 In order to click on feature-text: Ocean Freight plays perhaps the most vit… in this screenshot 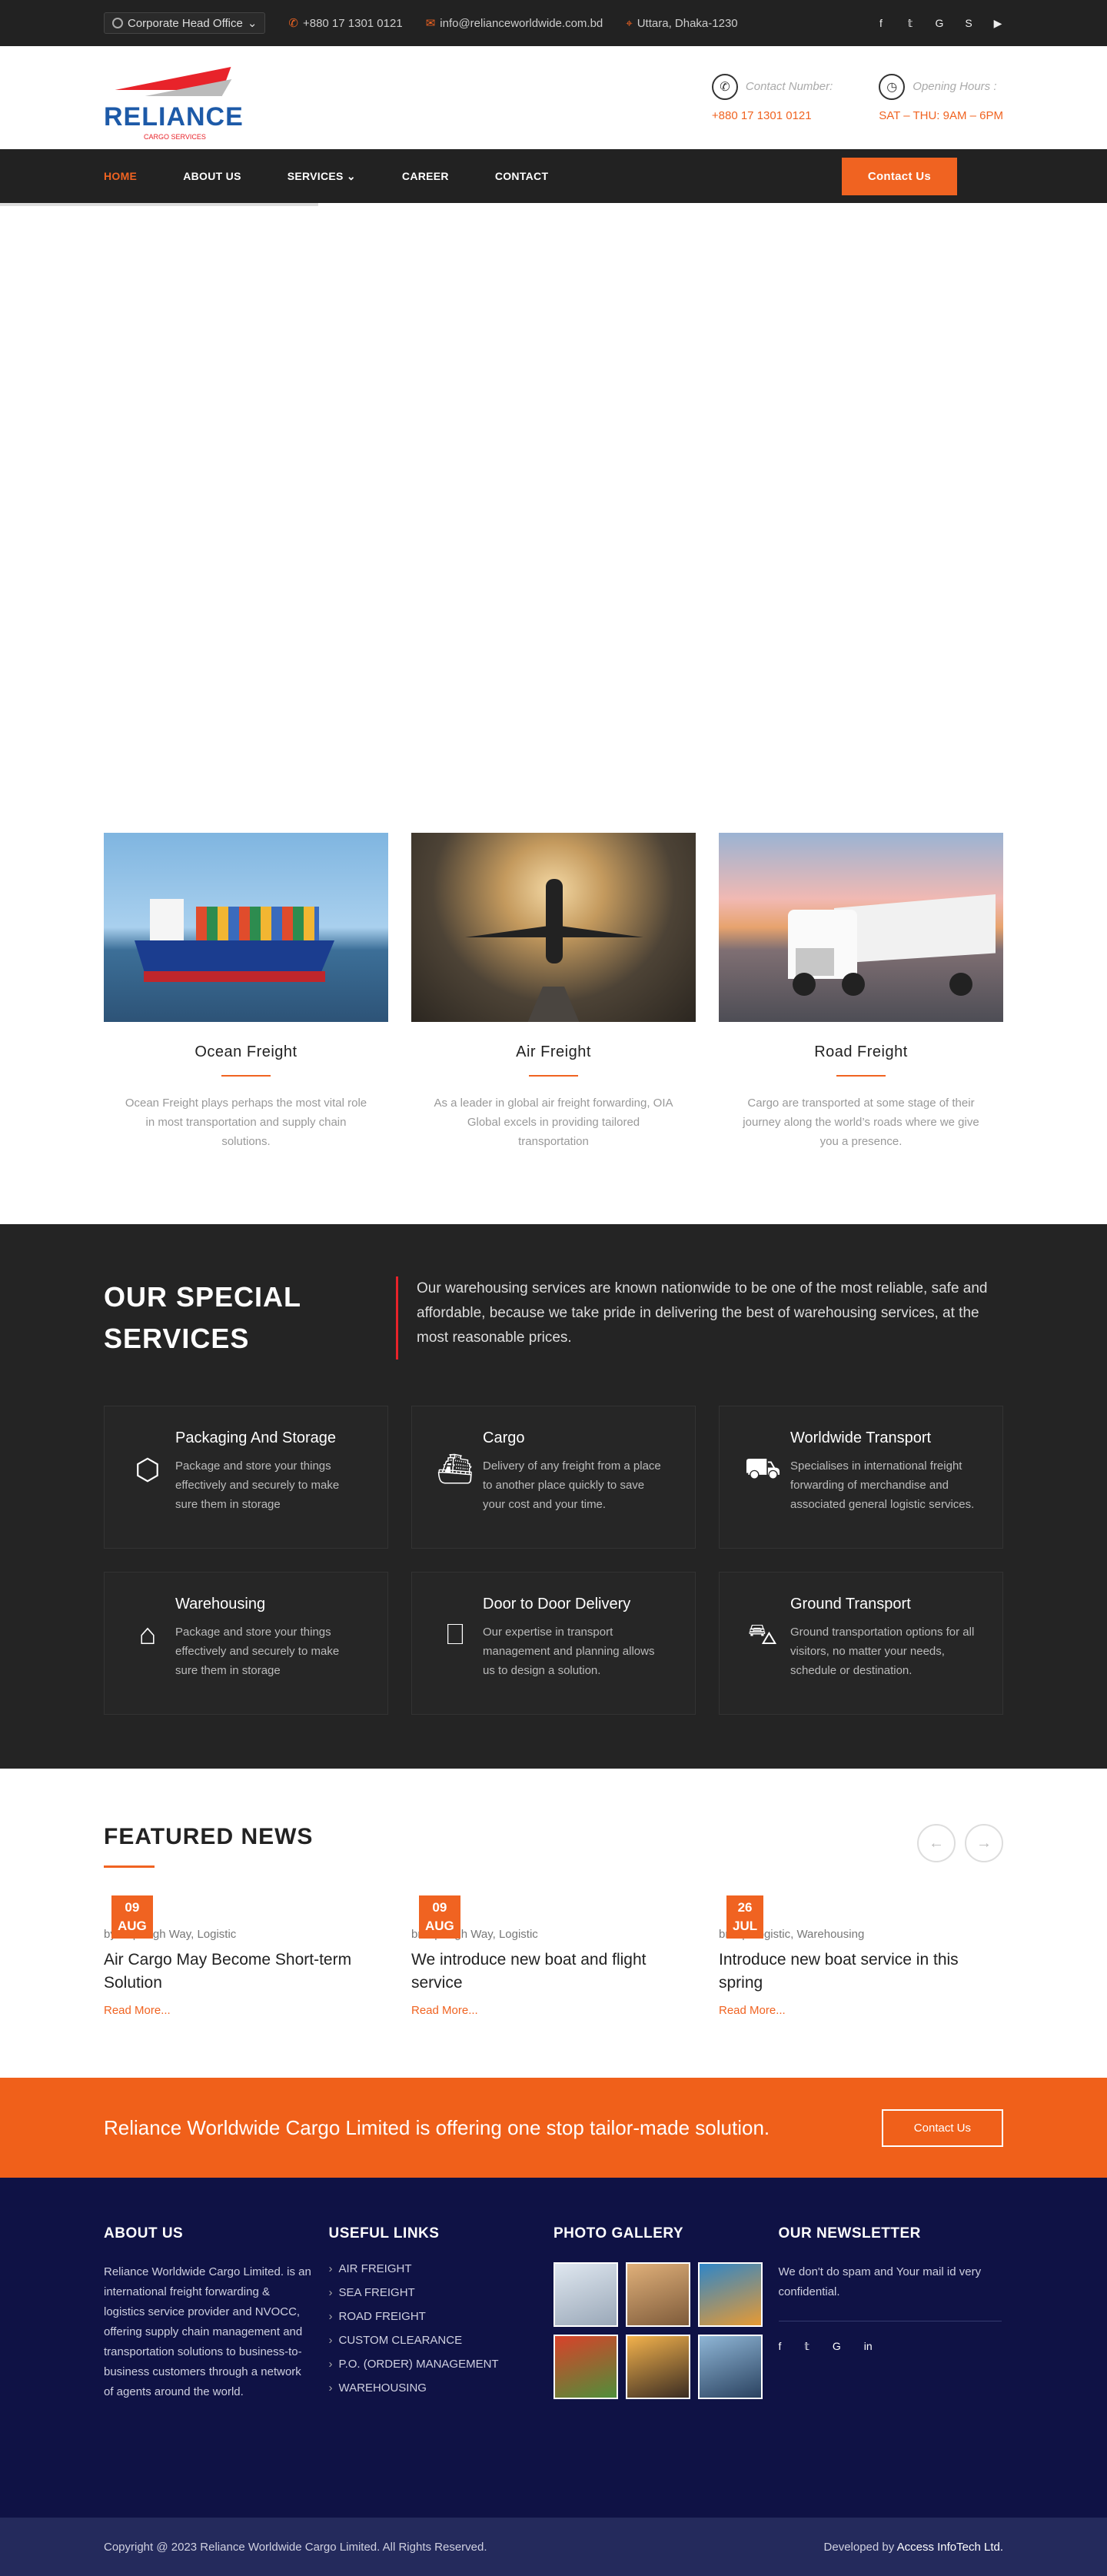, I will do `click(246, 1122)`.